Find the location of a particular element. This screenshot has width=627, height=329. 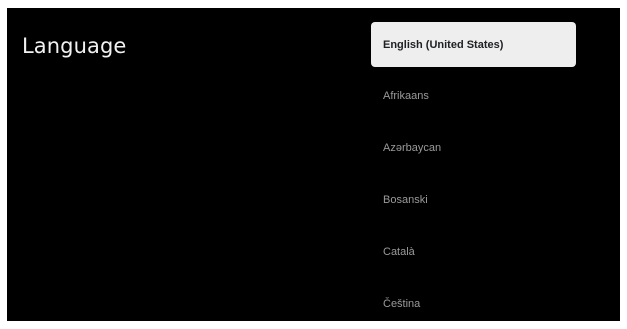

language-option-afrikaans: Afrikaans is located at coordinates (473, 96).